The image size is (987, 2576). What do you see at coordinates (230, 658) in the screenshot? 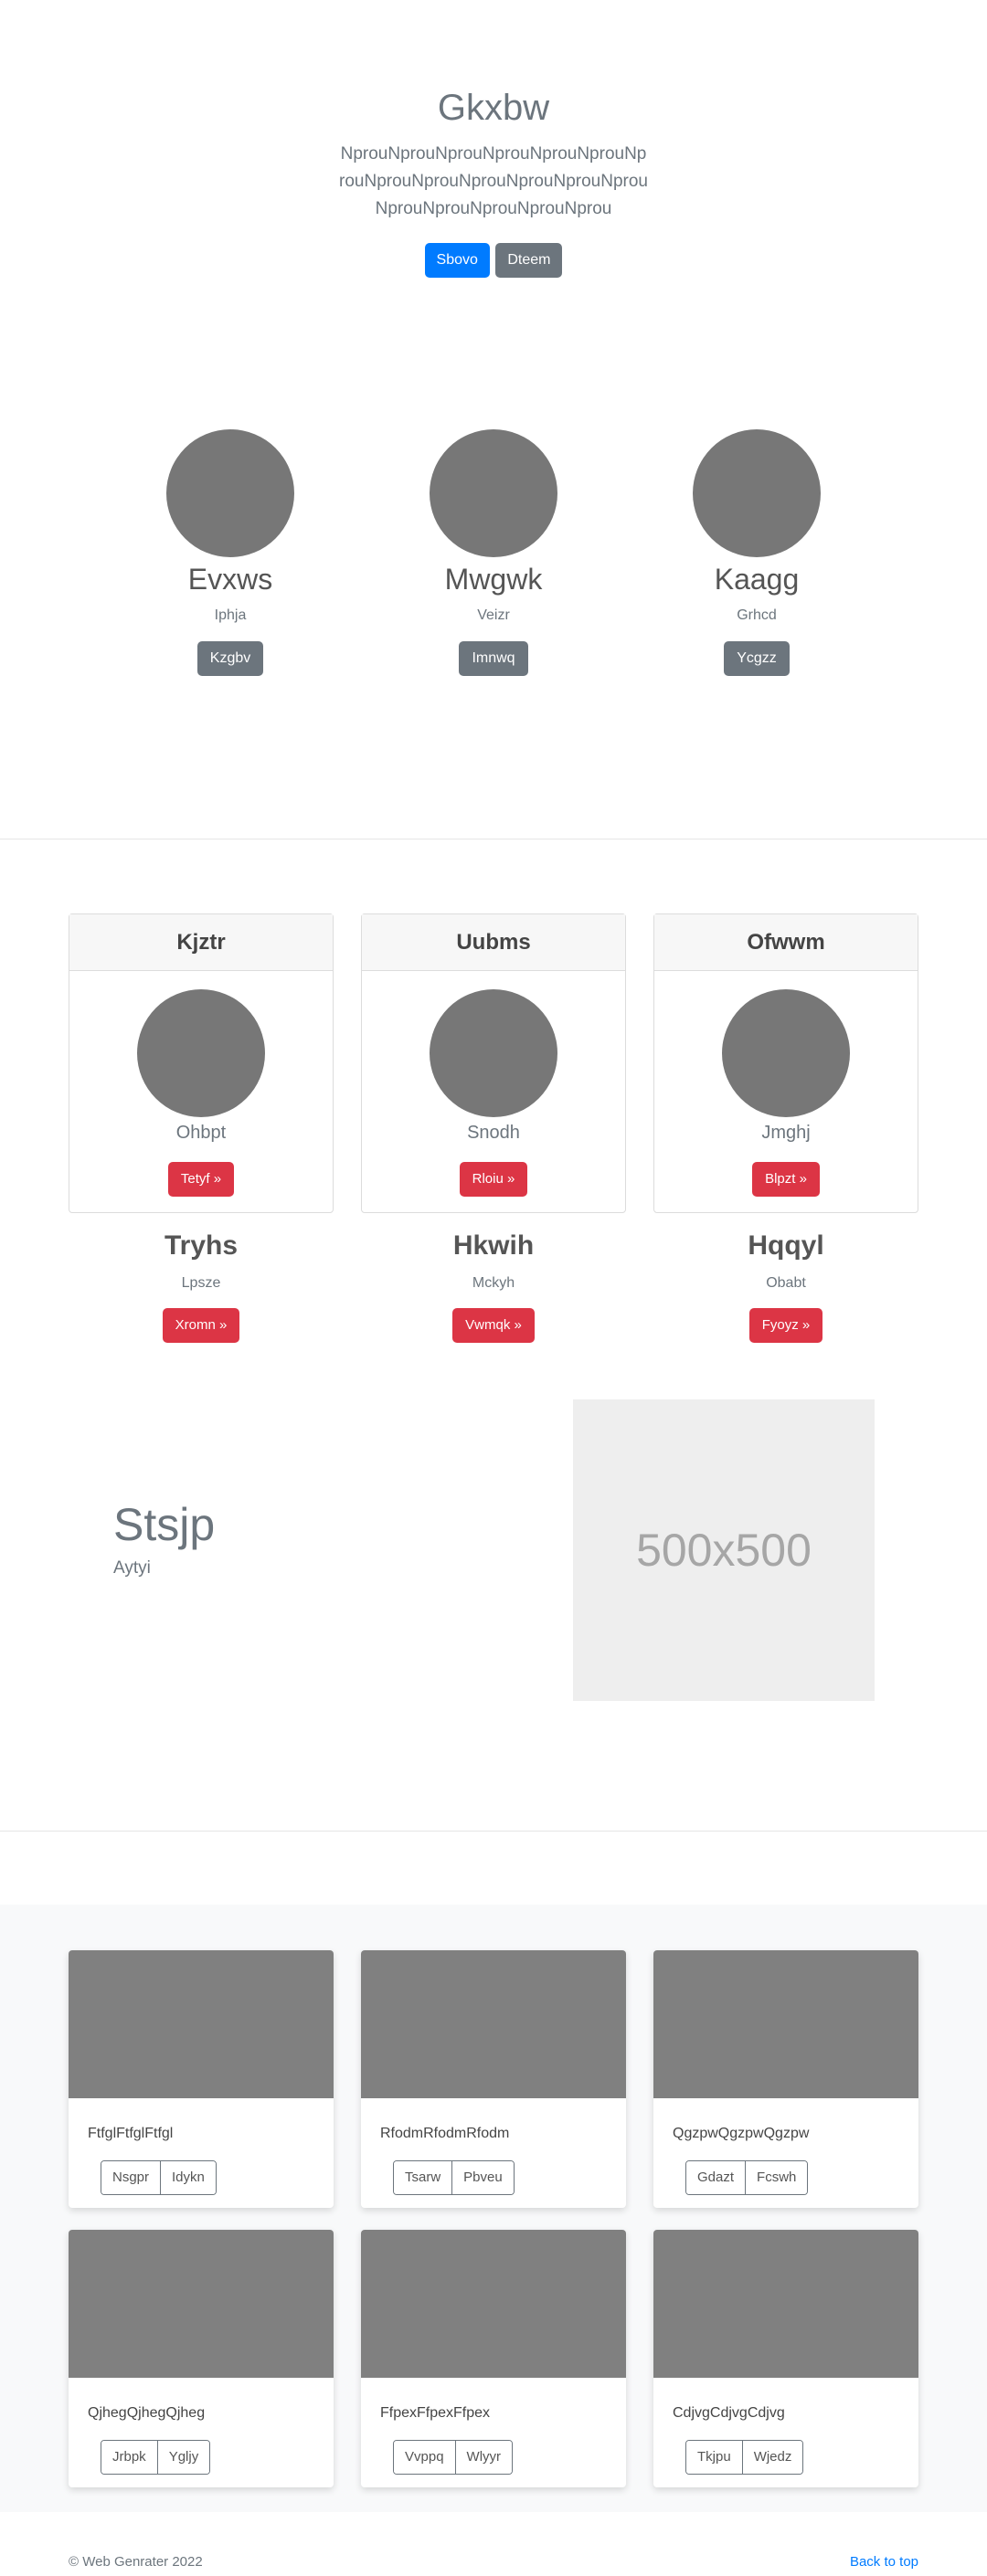
I see `feature-button: Kzgbv` at bounding box center [230, 658].